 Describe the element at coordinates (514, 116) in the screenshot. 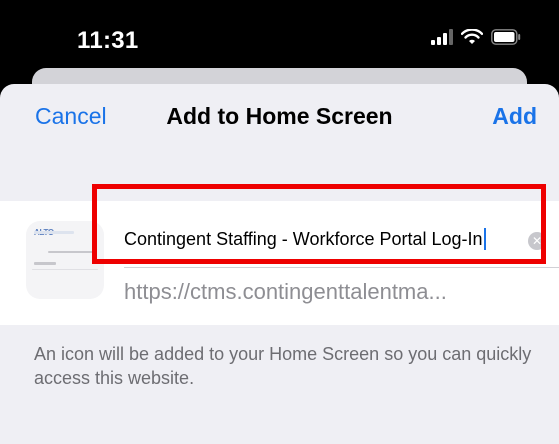

I see `add-button: Add` at that location.